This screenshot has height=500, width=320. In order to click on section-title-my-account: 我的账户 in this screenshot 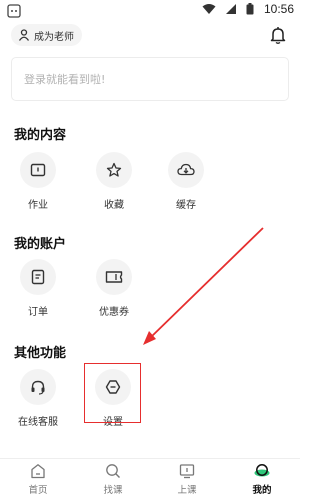, I will do `click(40, 244)`.